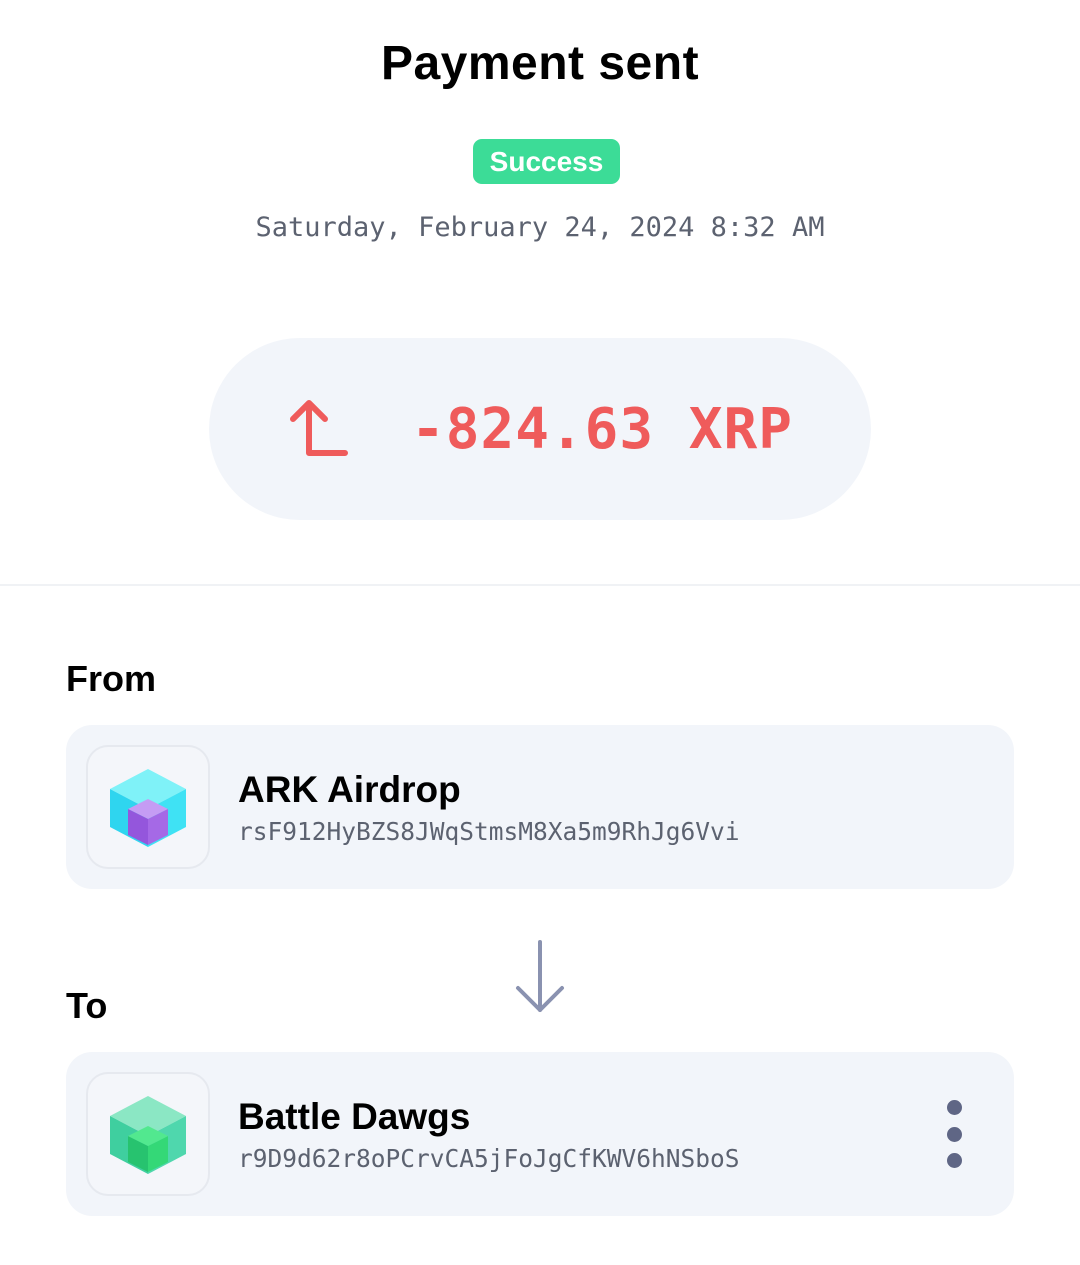 This screenshot has height=1265, width=1080. Describe the element at coordinates (602, 429) in the screenshot. I see `amount-value: -824.63 XRP` at that location.